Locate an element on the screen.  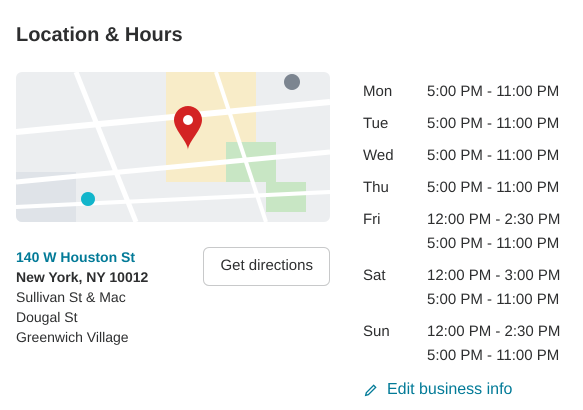
day-label: Sat is located at coordinates (375, 276).